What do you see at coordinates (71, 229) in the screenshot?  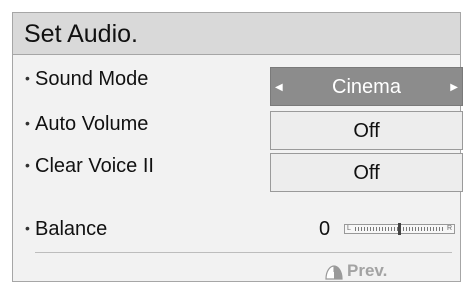 I see `balance-label: Balance` at bounding box center [71, 229].